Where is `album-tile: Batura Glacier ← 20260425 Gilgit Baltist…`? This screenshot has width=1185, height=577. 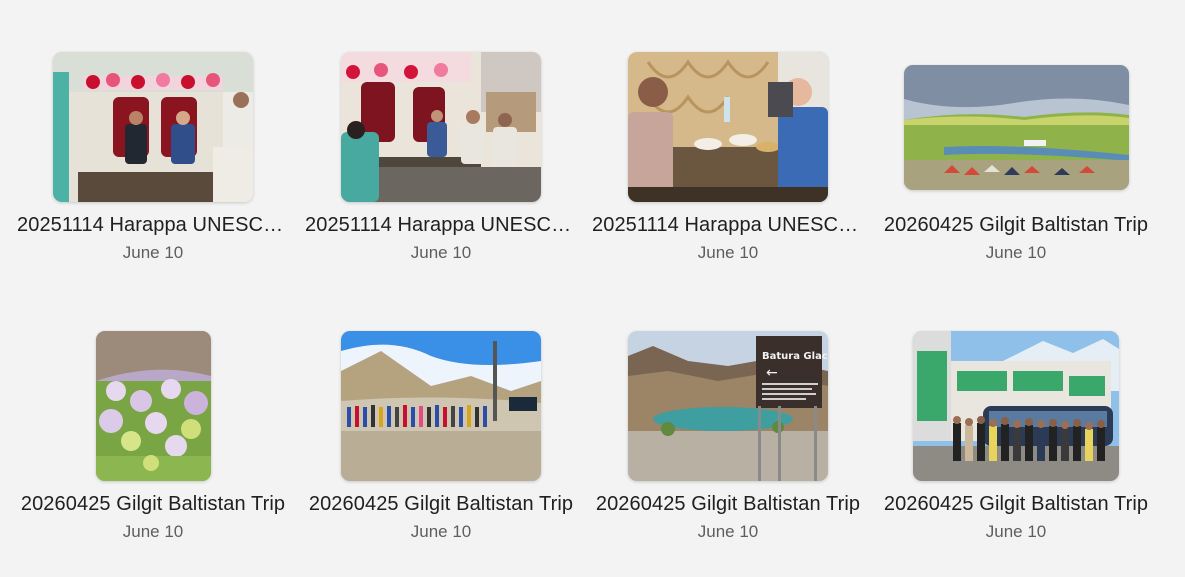
album-tile: Batura Glacier ← 20260425 Gilgit Baltist… is located at coordinates (728, 441).